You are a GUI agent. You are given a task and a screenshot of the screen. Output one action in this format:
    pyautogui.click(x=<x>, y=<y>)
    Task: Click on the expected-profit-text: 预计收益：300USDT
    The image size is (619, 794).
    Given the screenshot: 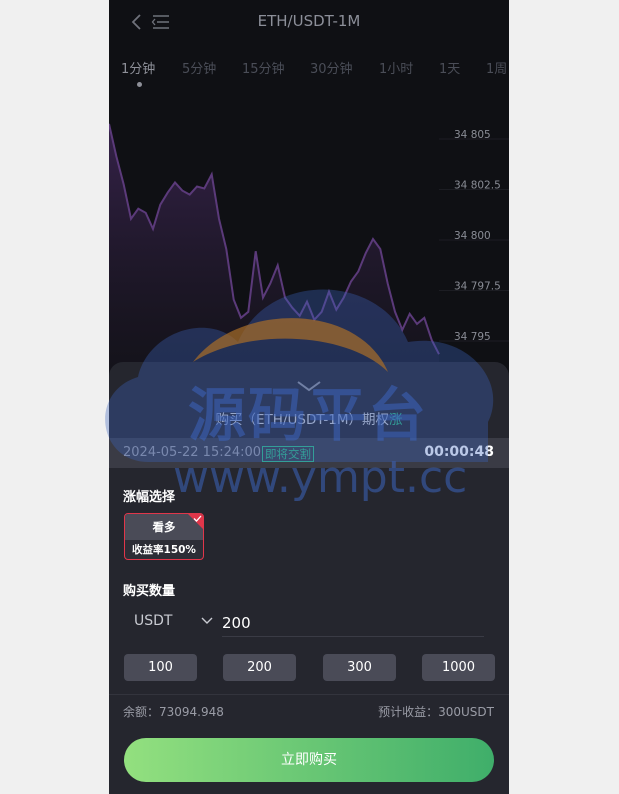 What is the action you would take?
    pyautogui.click(x=436, y=712)
    